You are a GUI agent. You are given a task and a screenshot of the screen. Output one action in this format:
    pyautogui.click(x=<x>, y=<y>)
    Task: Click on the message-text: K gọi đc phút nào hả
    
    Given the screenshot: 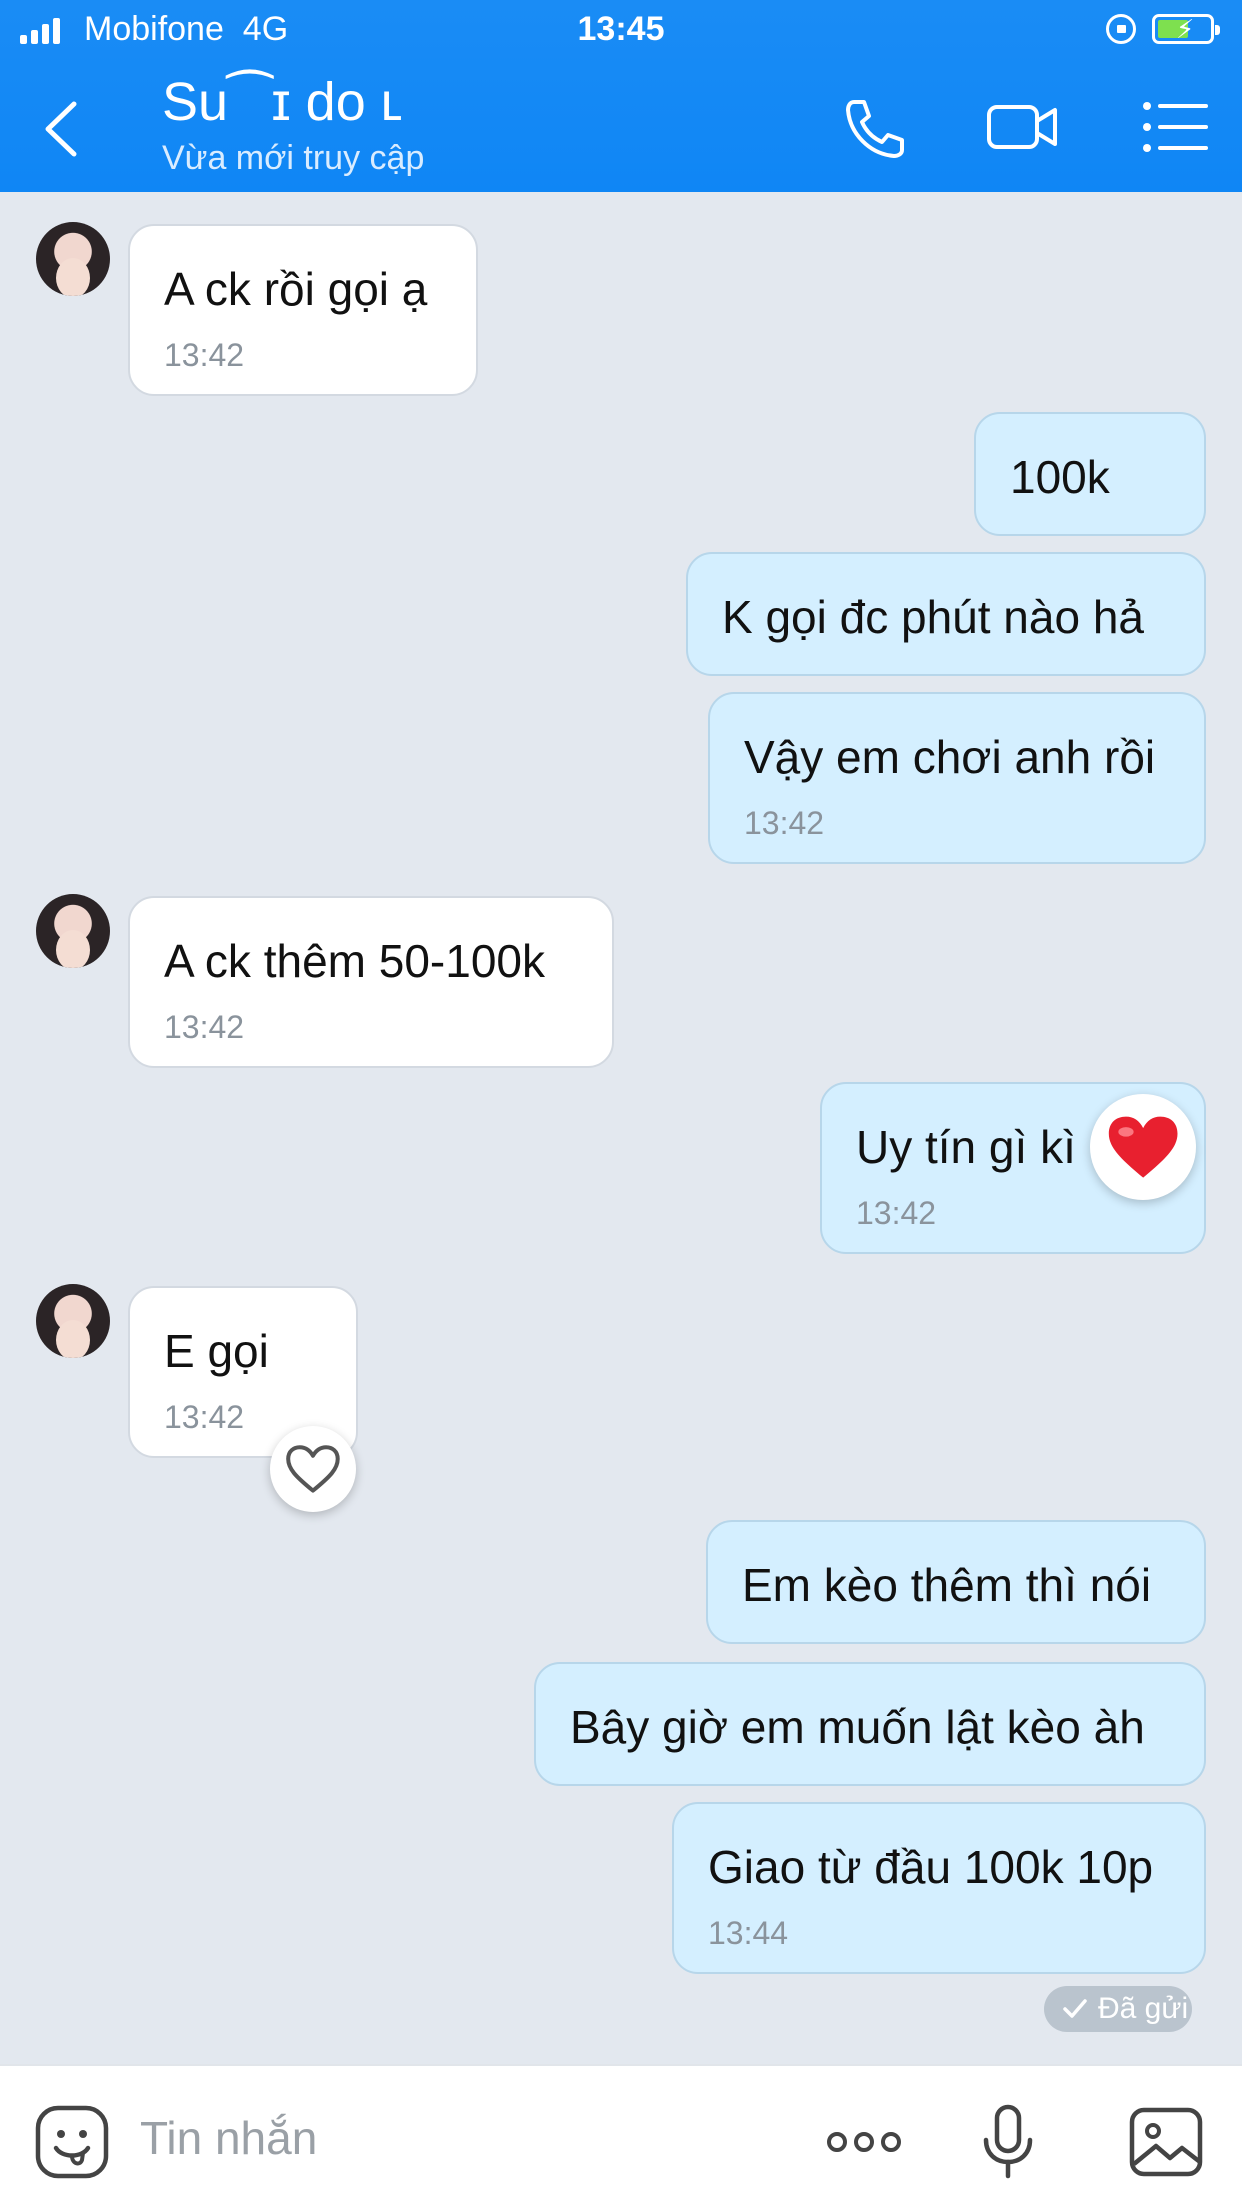 What is the action you would take?
    pyautogui.click(x=933, y=617)
    